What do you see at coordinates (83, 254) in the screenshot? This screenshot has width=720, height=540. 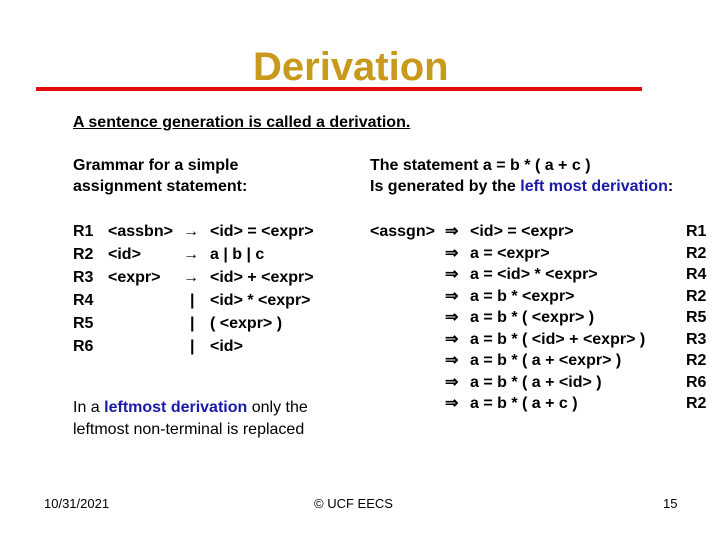 I see `rule-label: R2` at bounding box center [83, 254].